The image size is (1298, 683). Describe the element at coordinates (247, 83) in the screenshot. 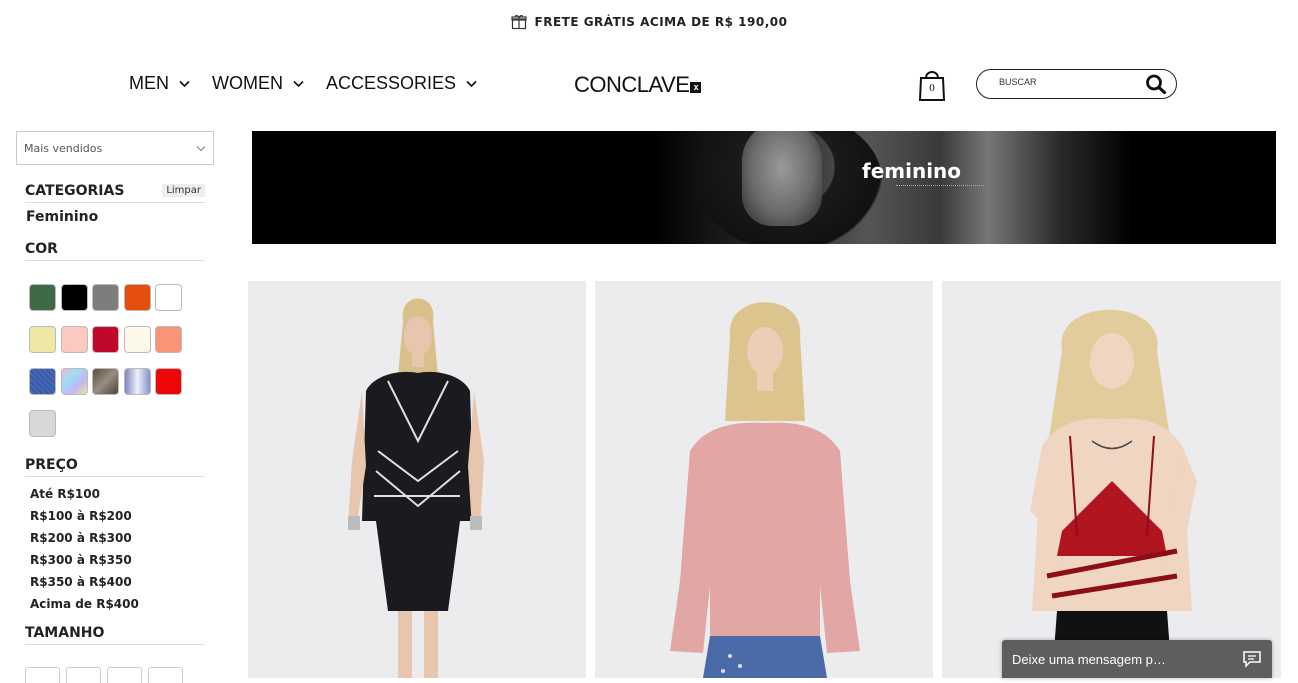

I see `nav-label: WOMEN` at that location.